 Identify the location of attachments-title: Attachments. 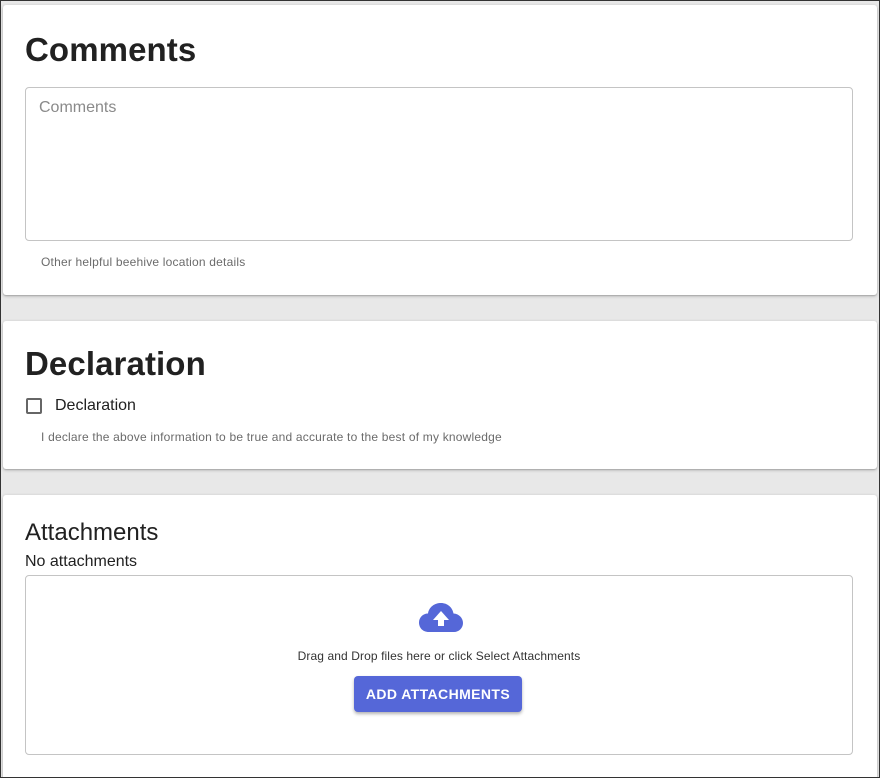
(92, 532).